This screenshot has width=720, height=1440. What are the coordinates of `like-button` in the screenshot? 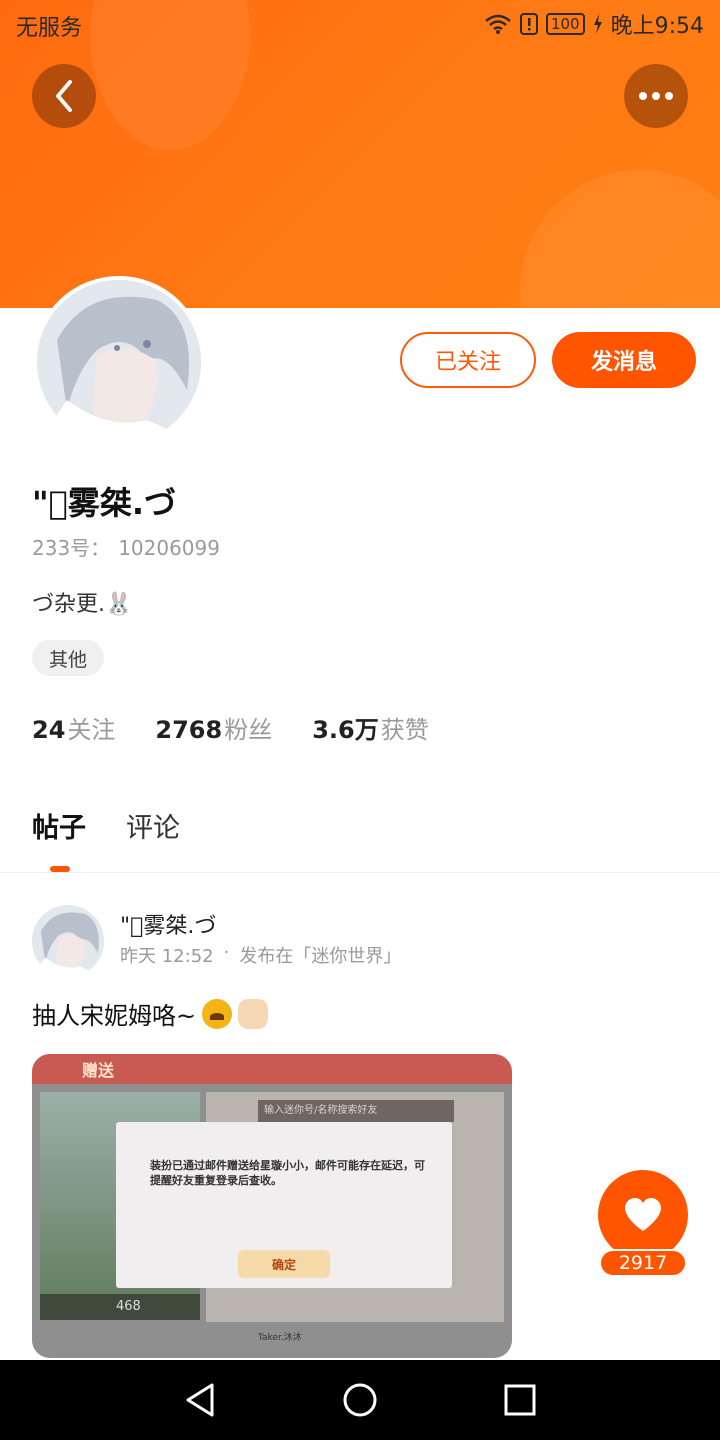 It's located at (643, 1215).